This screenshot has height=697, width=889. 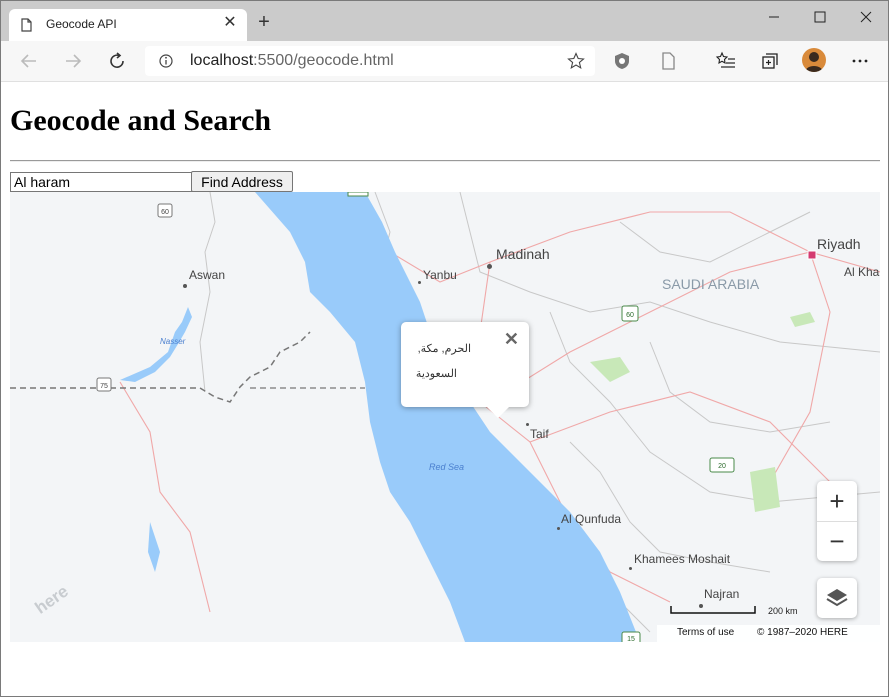 What do you see at coordinates (141, 120) in the screenshot?
I see `page-heading: Geocode and Search` at bounding box center [141, 120].